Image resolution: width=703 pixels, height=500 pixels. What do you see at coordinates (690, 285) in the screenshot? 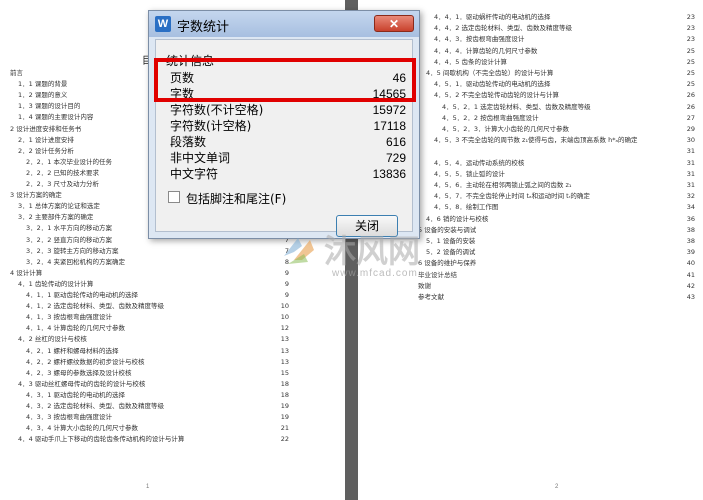
I see `toc-entry-page: 42` at bounding box center [690, 285].